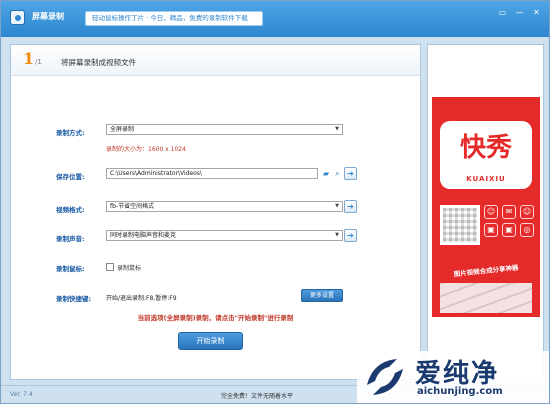 The image size is (550, 404). I want to click on ad-photo-strip, so click(486, 298).